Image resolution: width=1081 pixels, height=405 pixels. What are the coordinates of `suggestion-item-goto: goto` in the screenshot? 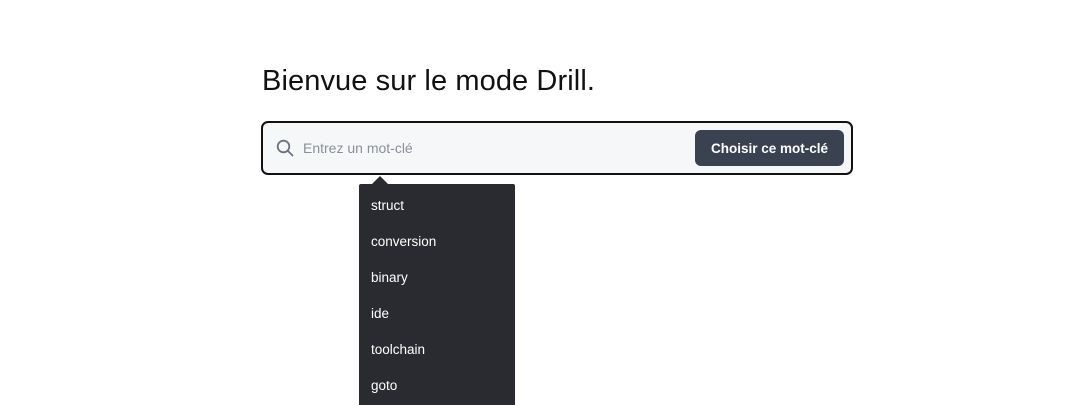 It's located at (437, 386).